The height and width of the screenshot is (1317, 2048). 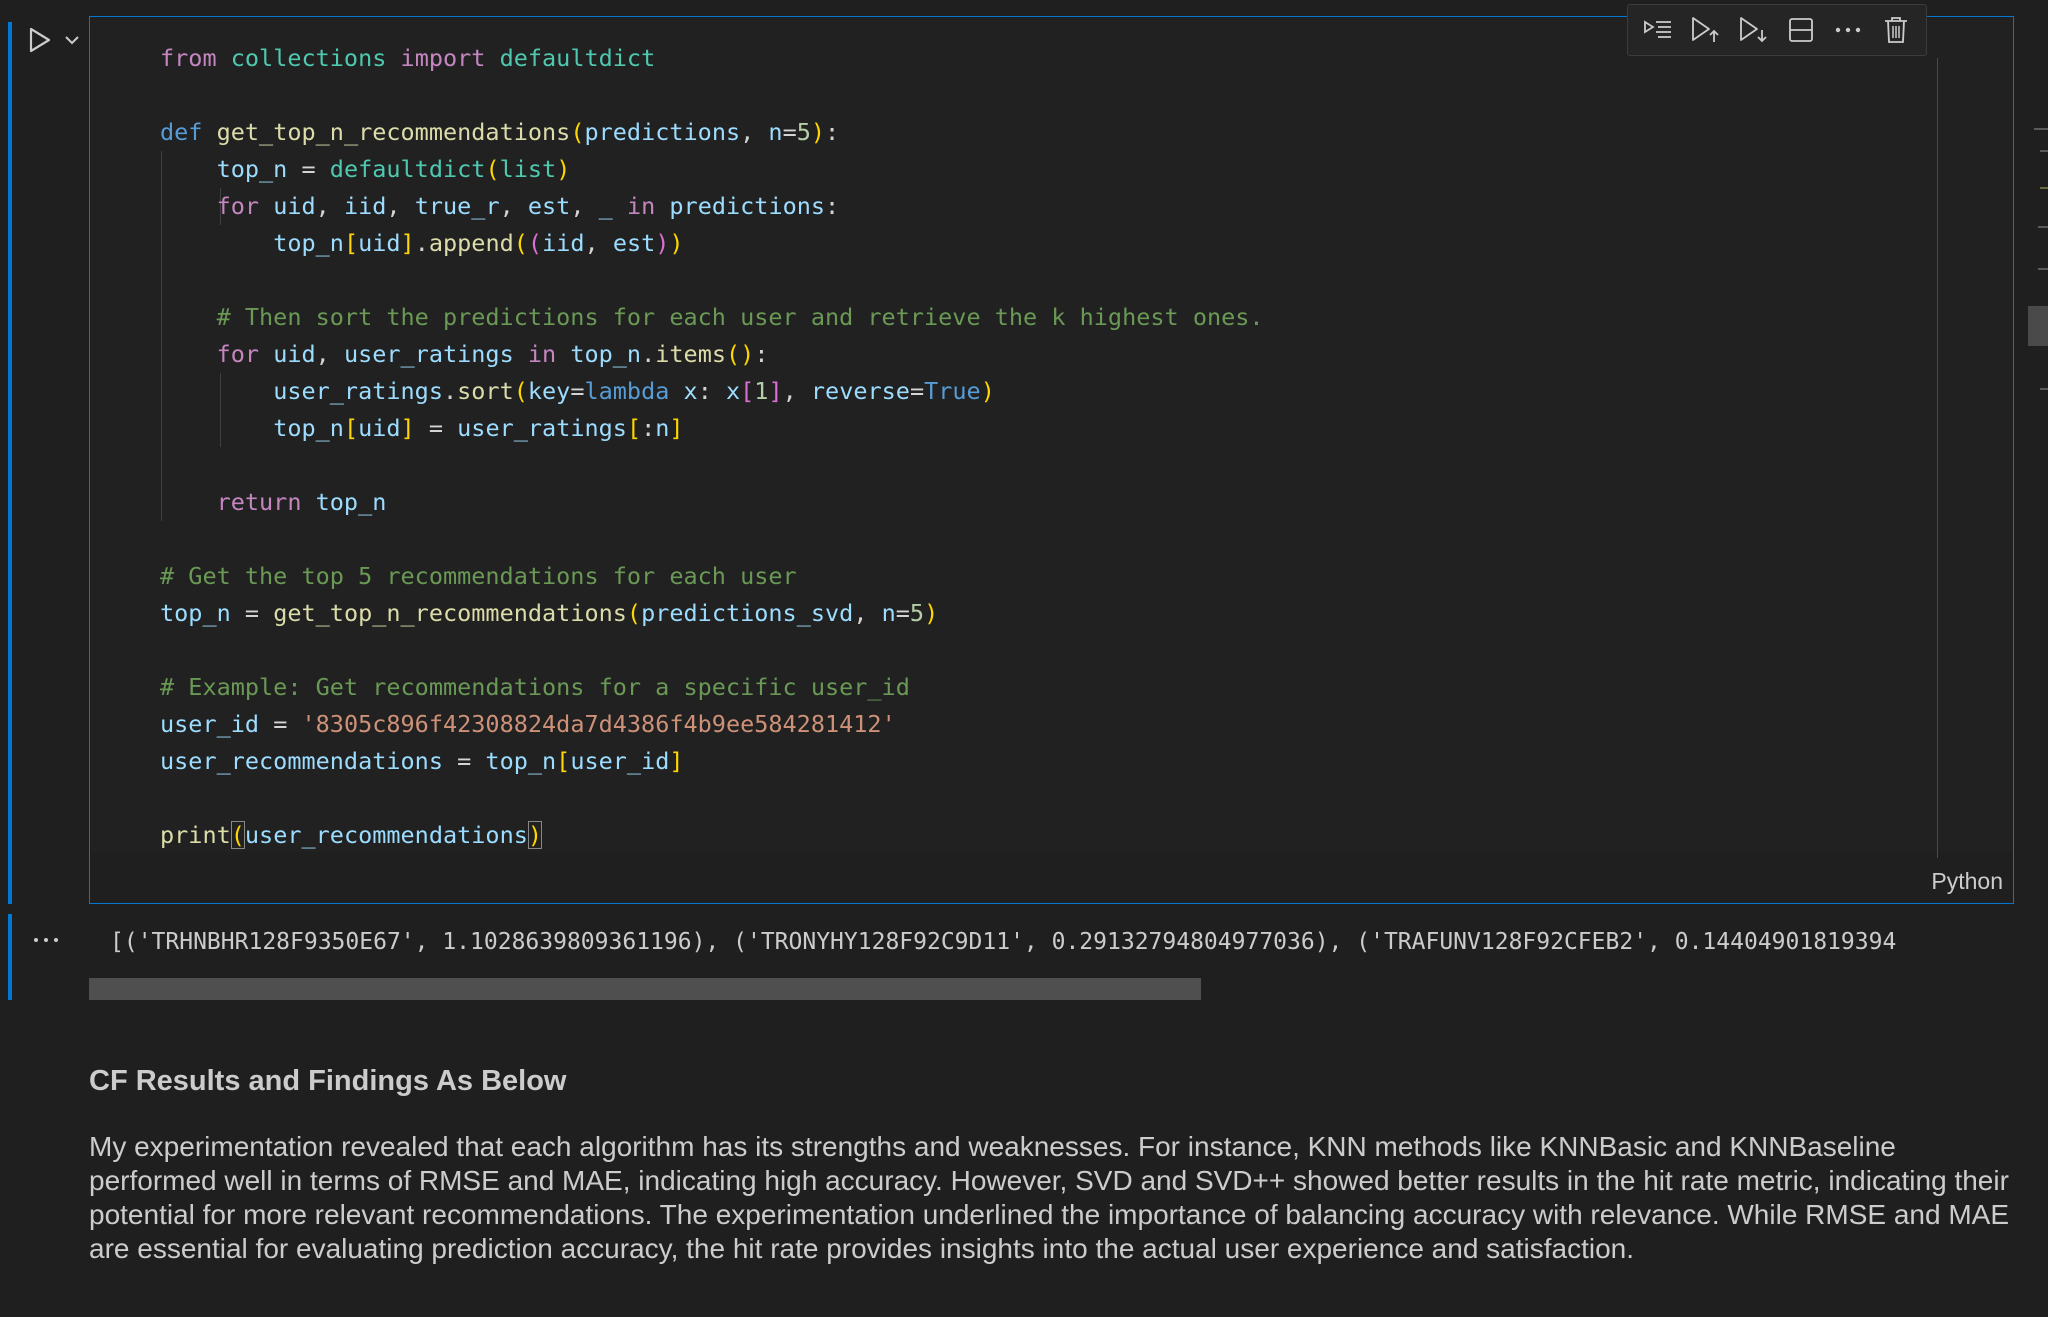 I want to click on output-actions-button, so click(x=46, y=940).